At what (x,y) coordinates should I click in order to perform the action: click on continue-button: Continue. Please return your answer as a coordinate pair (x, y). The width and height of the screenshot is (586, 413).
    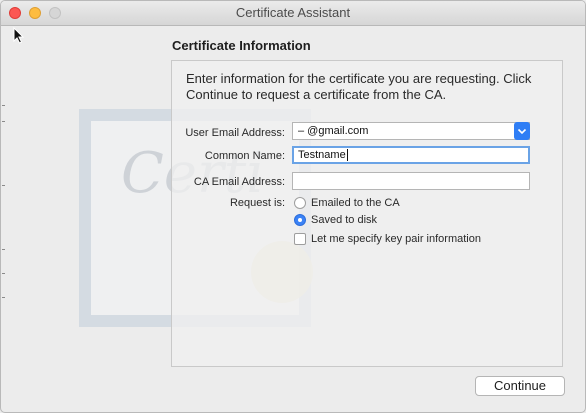
    Looking at the image, I should click on (520, 386).